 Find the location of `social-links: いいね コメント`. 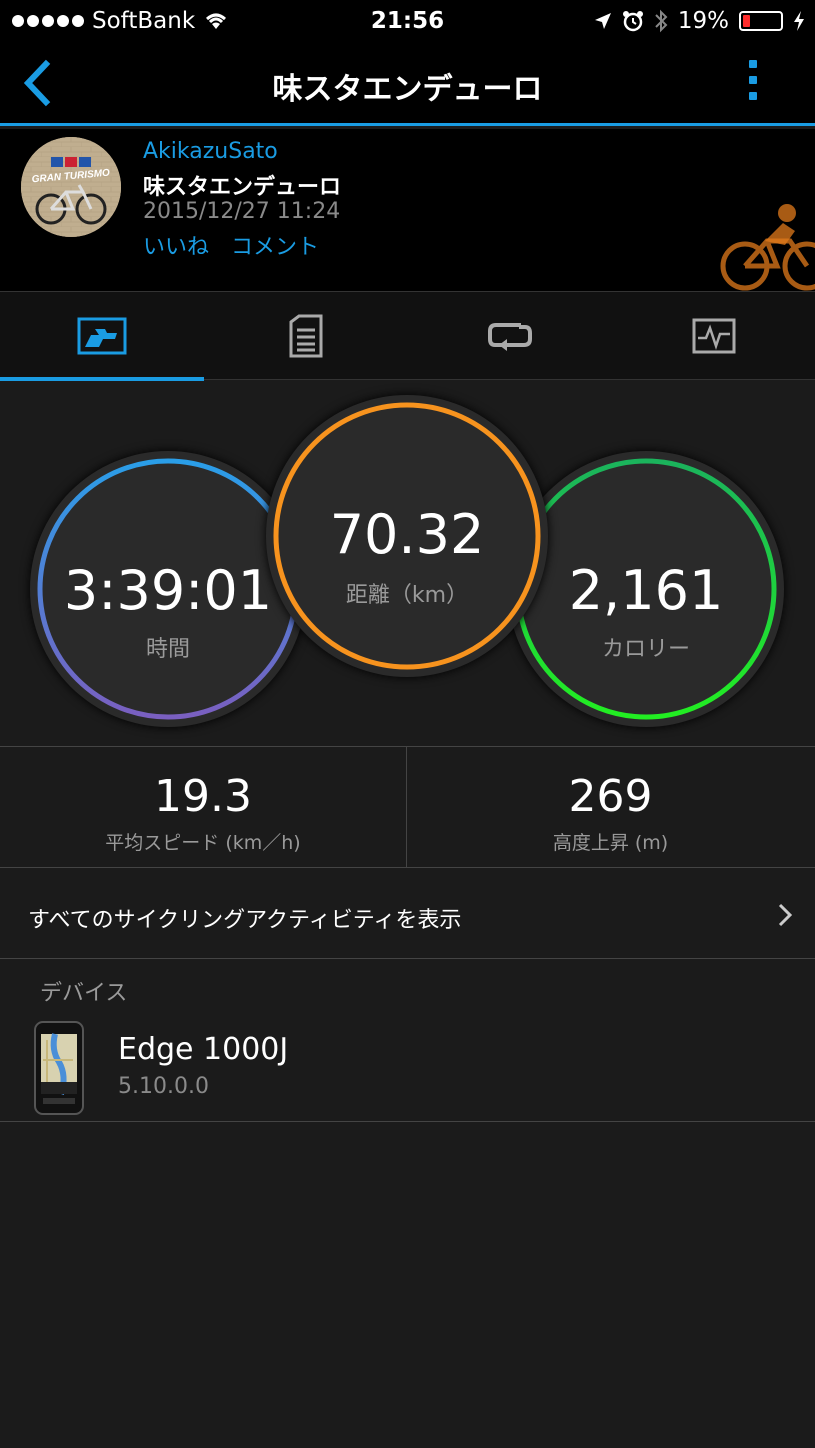

social-links: いいね コメント is located at coordinates (231, 245).